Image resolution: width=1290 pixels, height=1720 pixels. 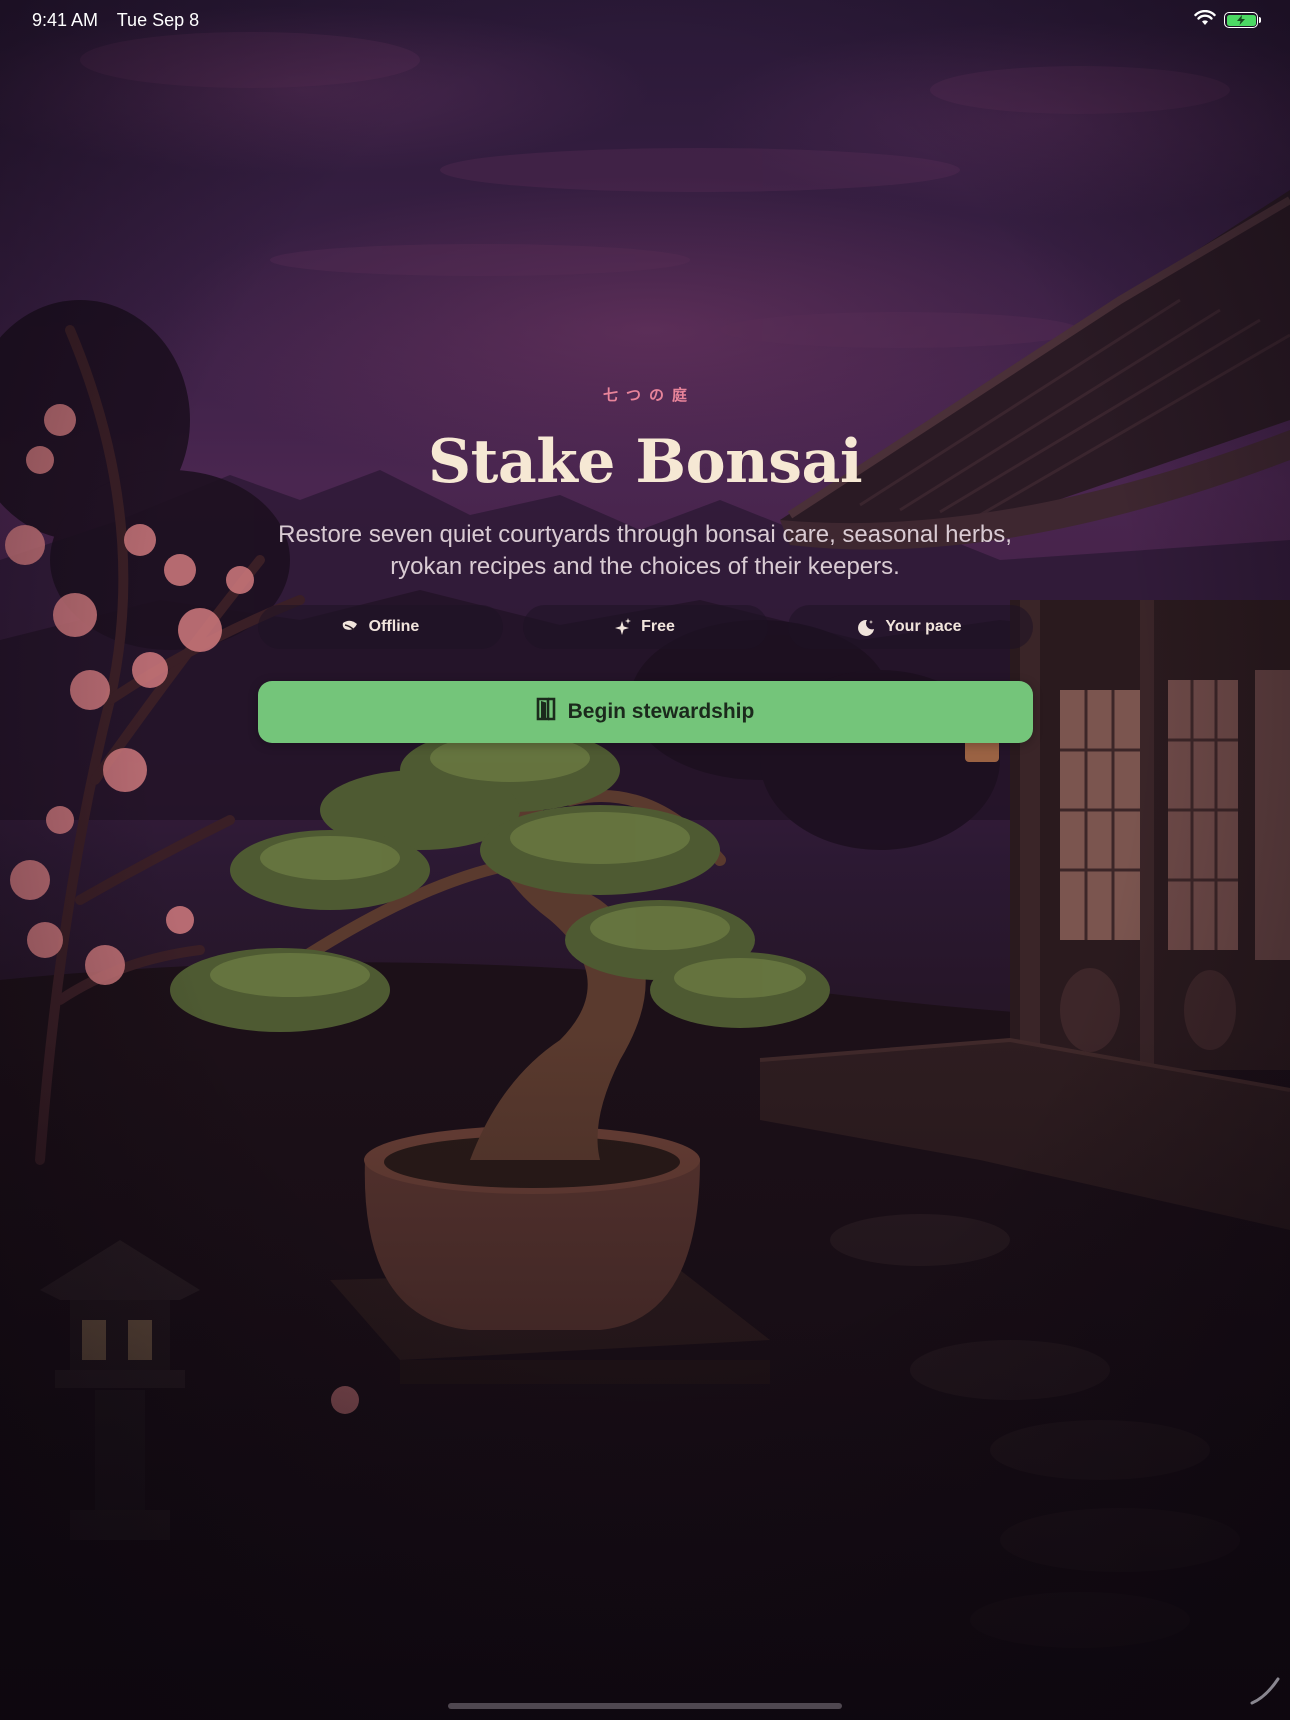 I want to click on status-date: Tue Sep 8, so click(x=158, y=19).